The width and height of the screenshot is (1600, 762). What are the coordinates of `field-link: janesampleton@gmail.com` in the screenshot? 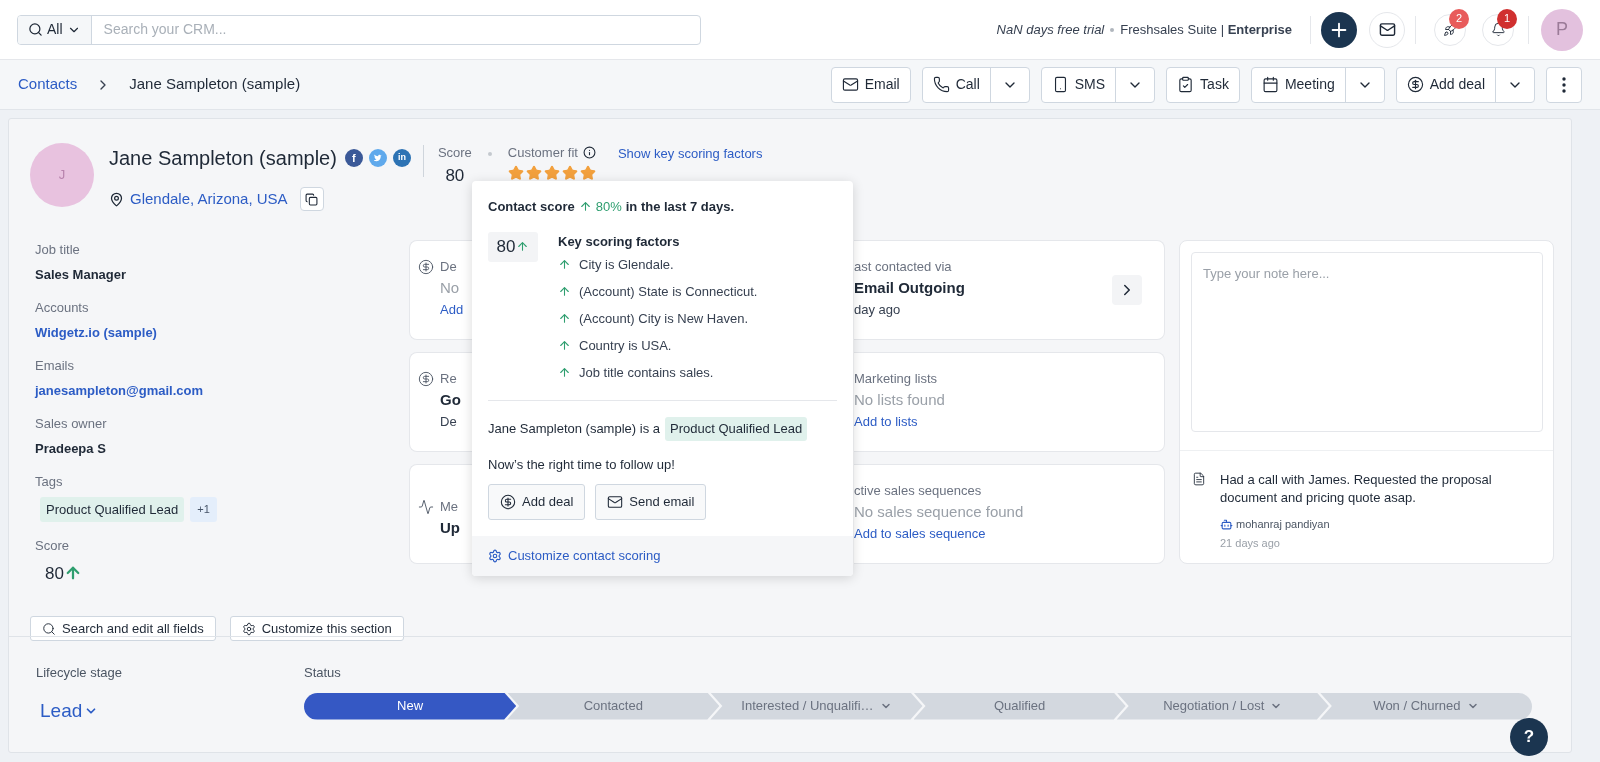 It's located at (221, 390).